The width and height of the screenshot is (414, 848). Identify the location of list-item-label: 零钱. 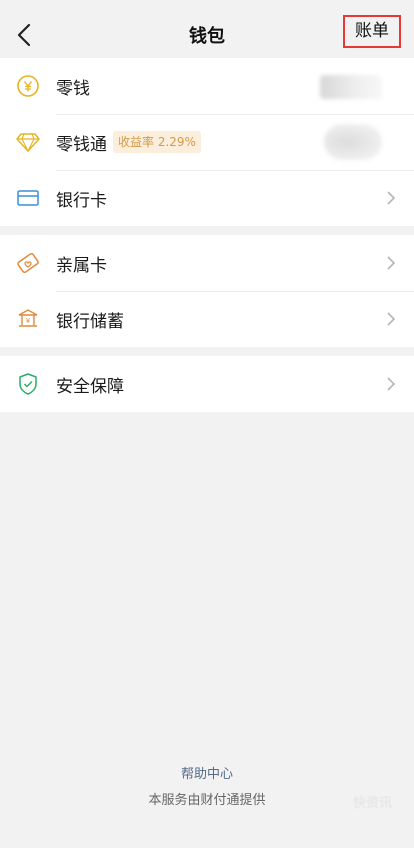
(73, 88).